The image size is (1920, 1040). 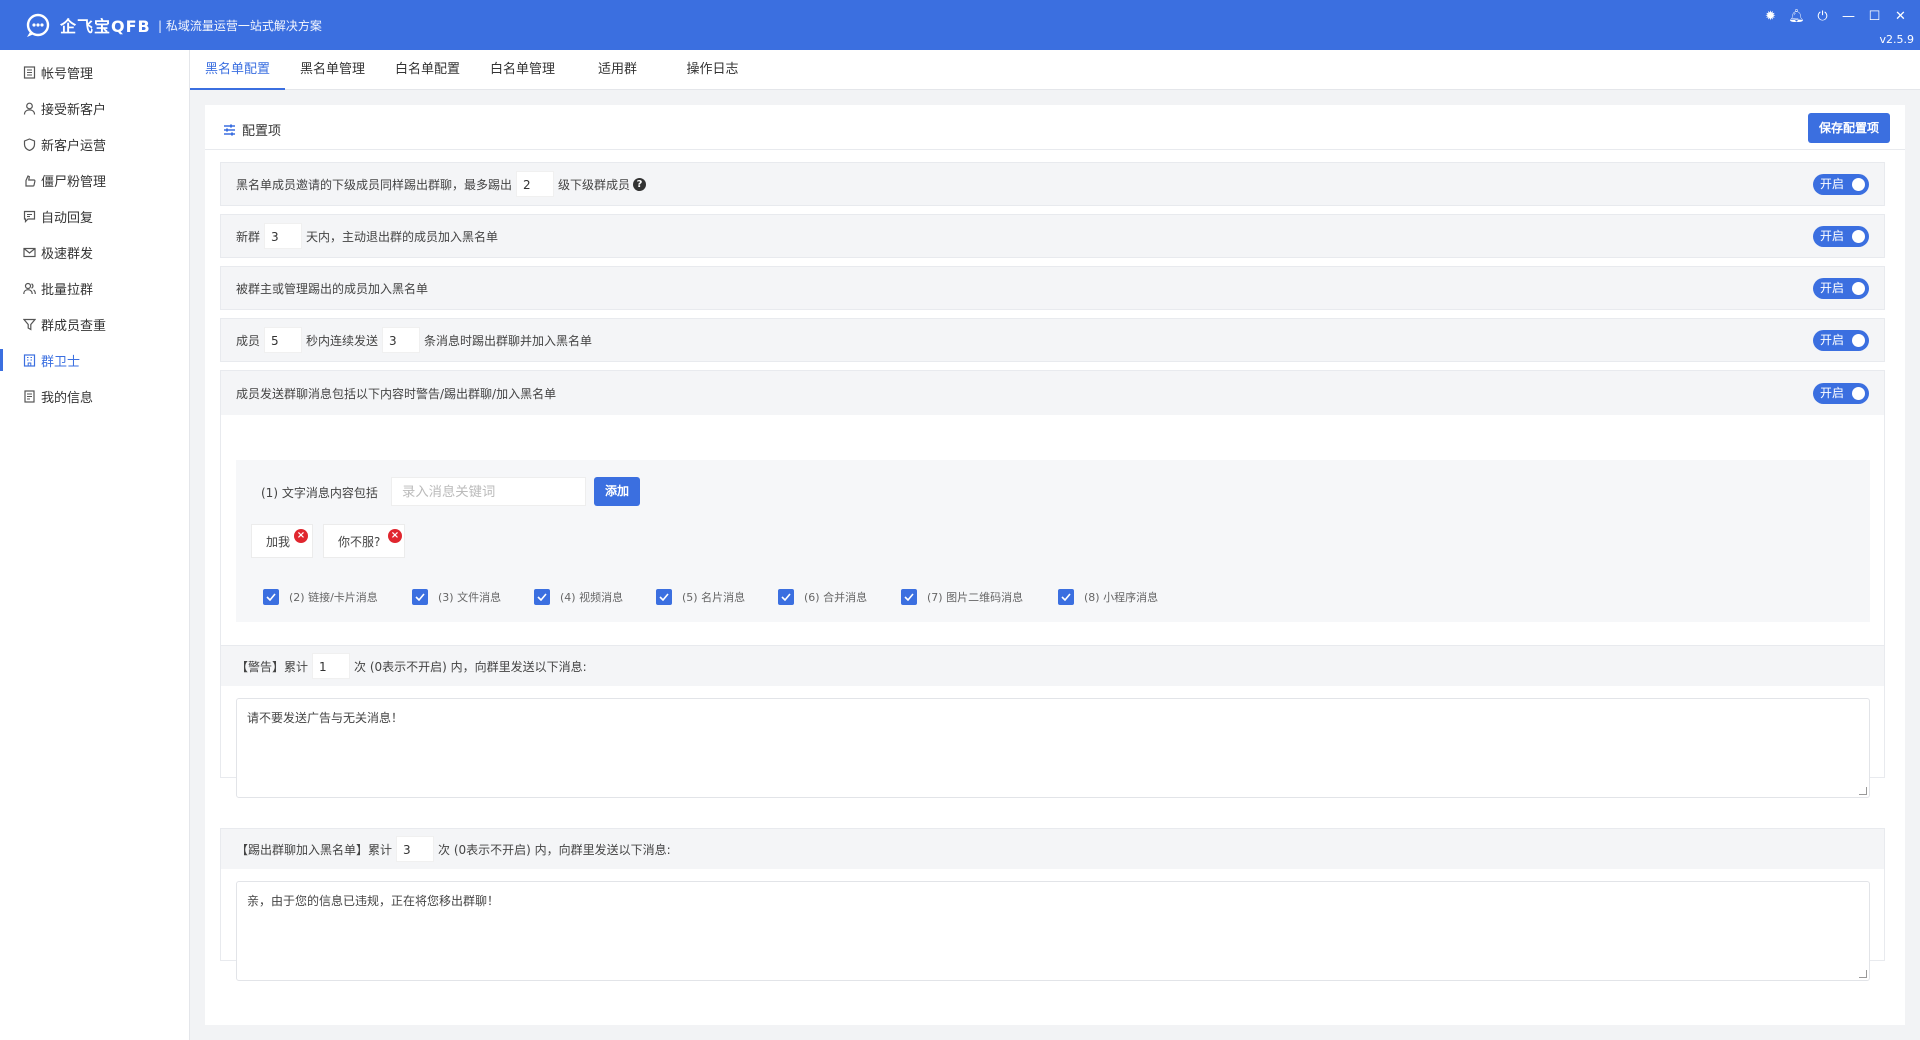 What do you see at coordinates (1055, 70) in the screenshot?
I see `tab-bar: 黑名单配置 黑名单管理 白名单配置 白名单管理 适用群 操作日志` at bounding box center [1055, 70].